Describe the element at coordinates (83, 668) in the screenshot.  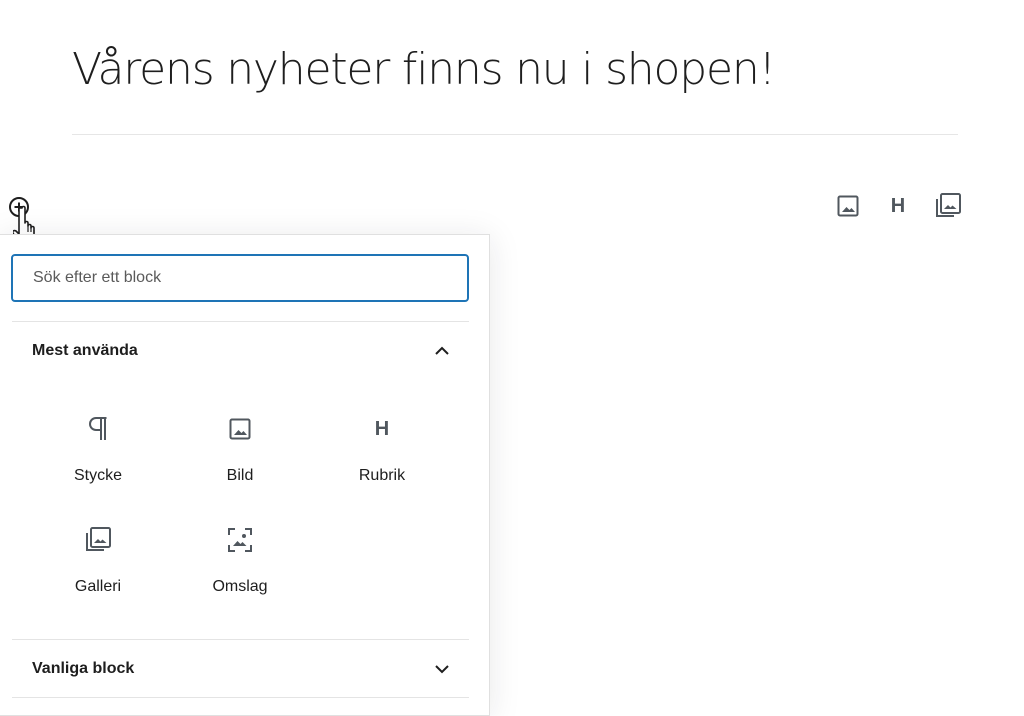
I see `section-title: Vanliga block` at that location.